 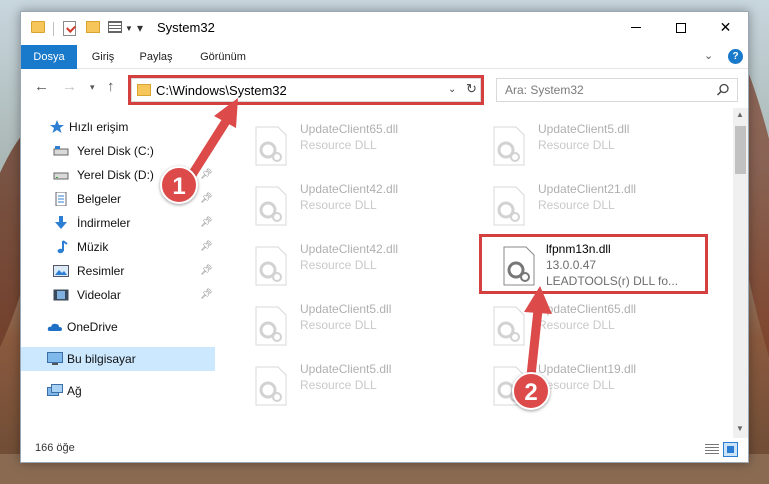 I want to click on file-item: UpdateClient19.dll Resource DLL, so click(x=583, y=388).